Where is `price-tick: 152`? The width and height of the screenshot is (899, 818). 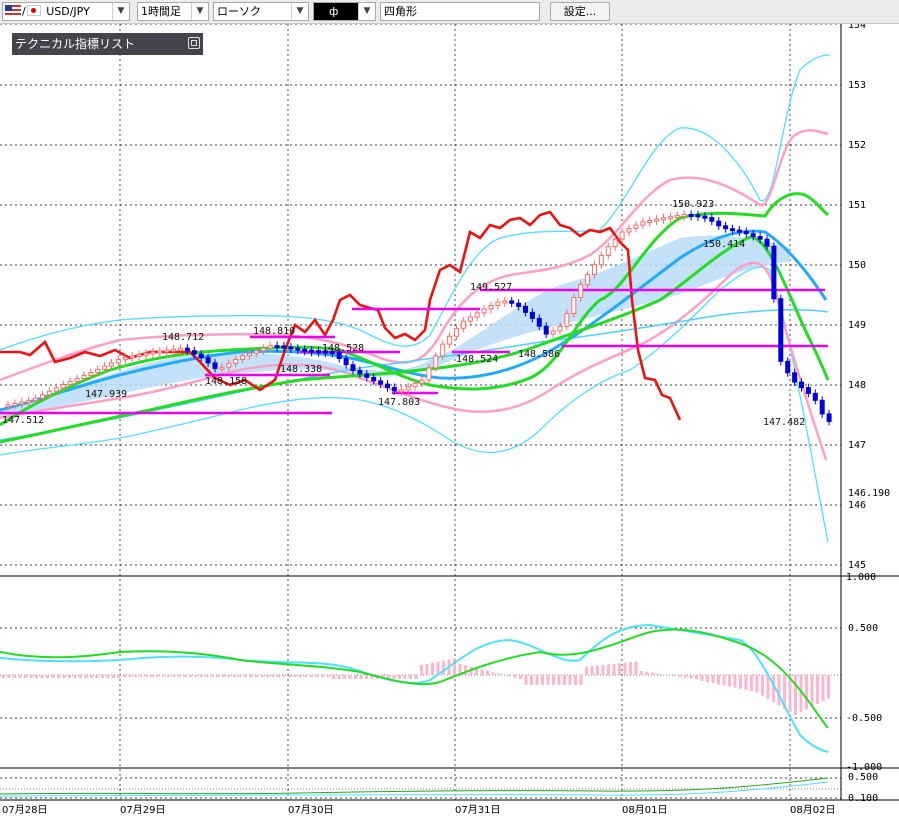 price-tick: 152 is located at coordinates (857, 145).